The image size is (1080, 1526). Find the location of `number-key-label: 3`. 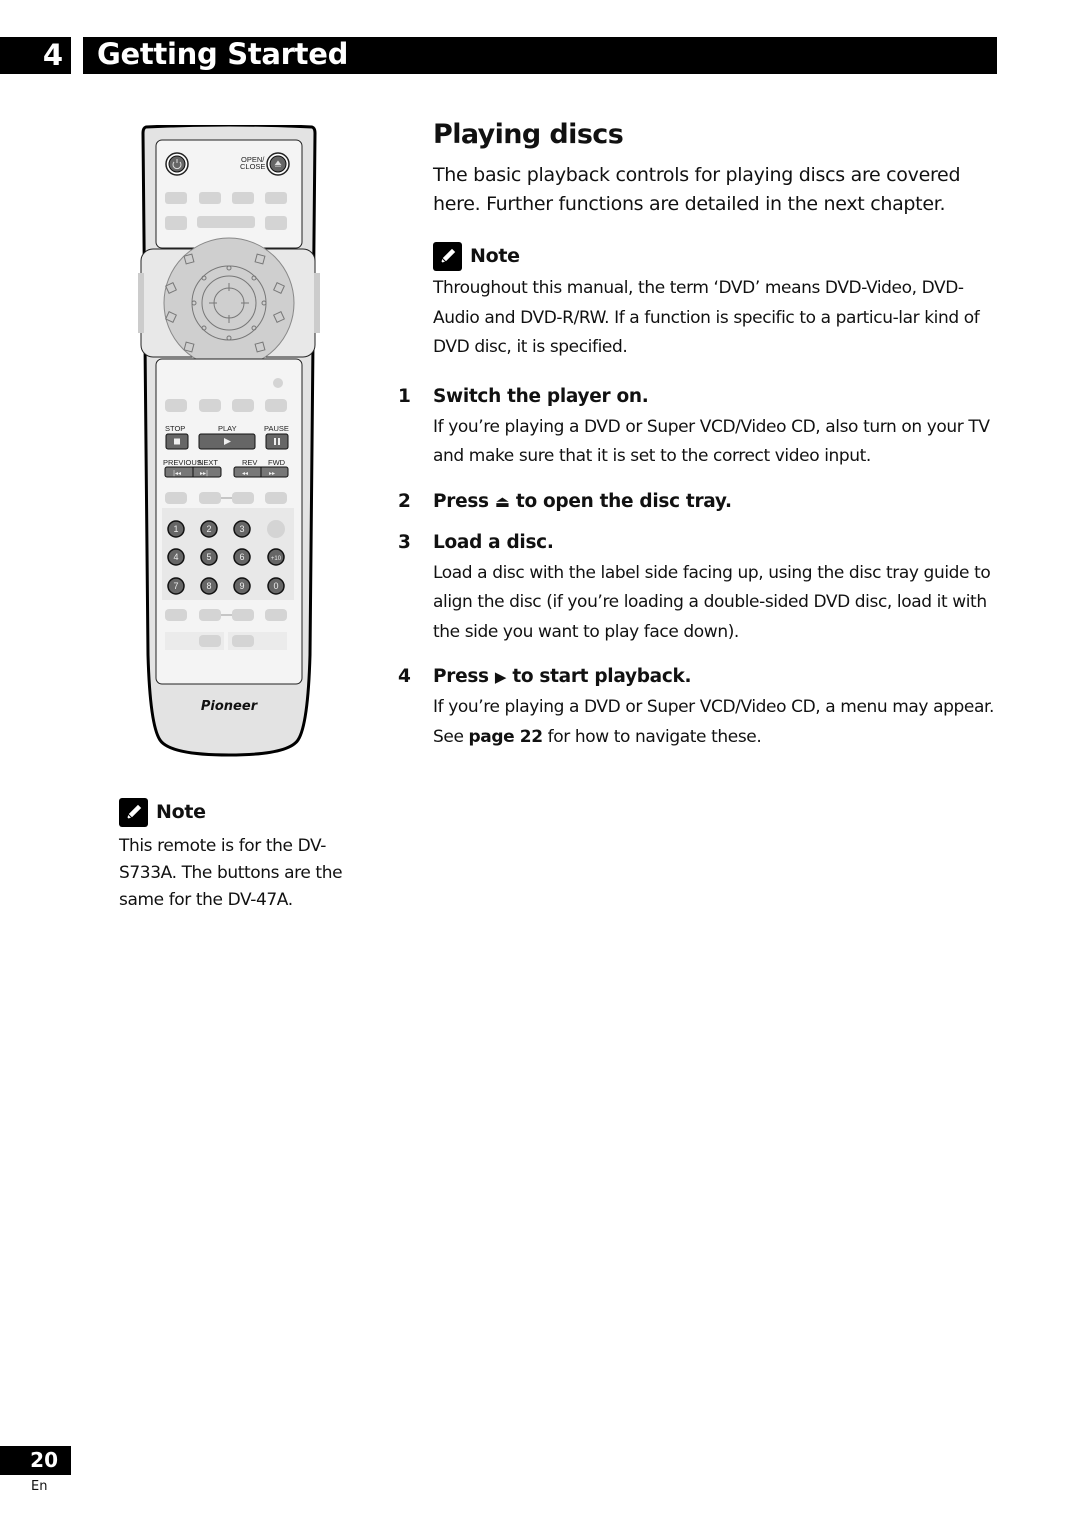

number-key-label: 3 is located at coordinates (241, 529).